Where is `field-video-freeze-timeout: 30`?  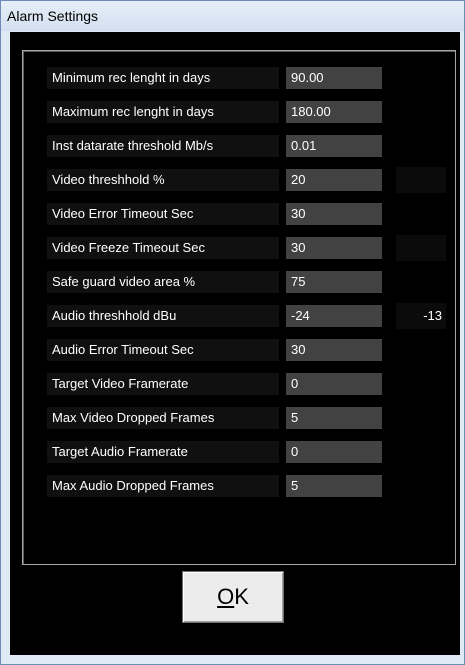 field-video-freeze-timeout: 30 is located at coordinates (334, 248).